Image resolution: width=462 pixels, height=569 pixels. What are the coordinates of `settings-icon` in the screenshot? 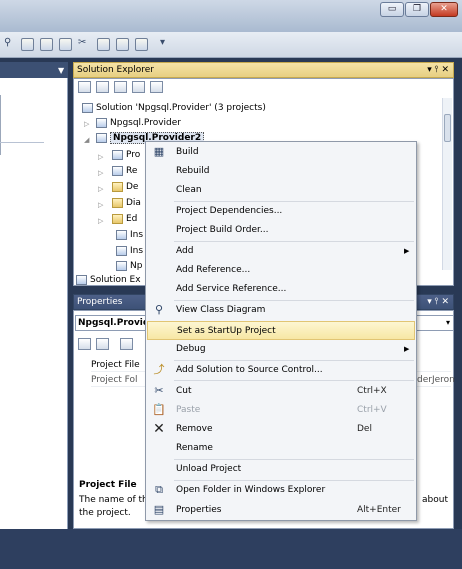 It's located at (27, 44).